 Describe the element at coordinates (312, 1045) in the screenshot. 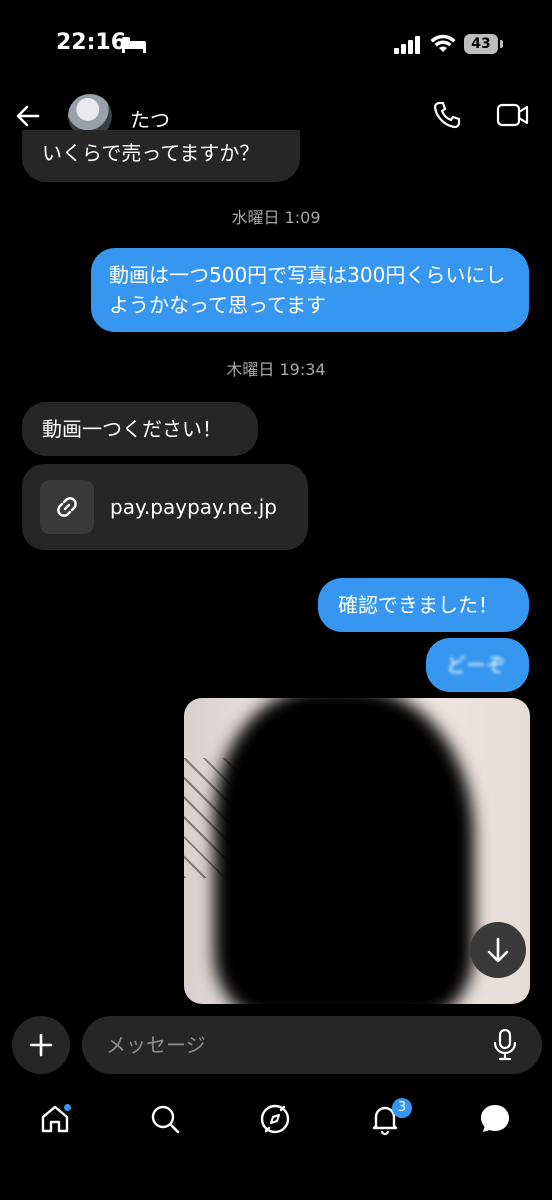

I see `message-input` at that location.